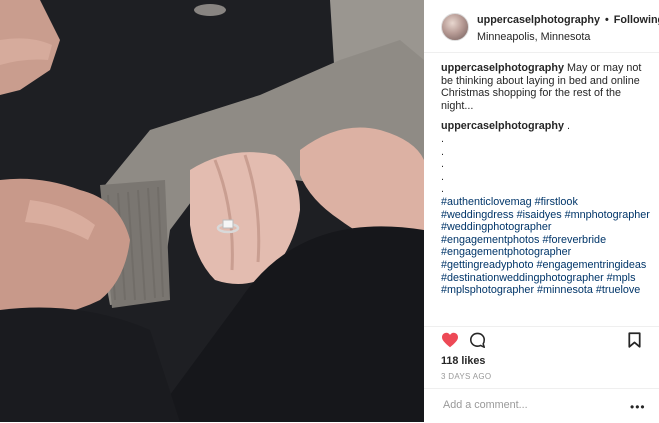  I want to click on hashtag-line: #engagementphotographer, so click(506, 252).